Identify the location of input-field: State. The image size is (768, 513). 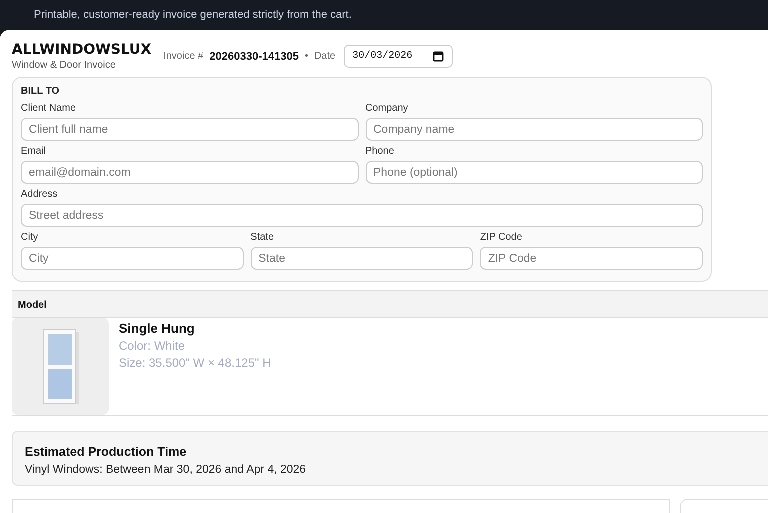
(362, 258).